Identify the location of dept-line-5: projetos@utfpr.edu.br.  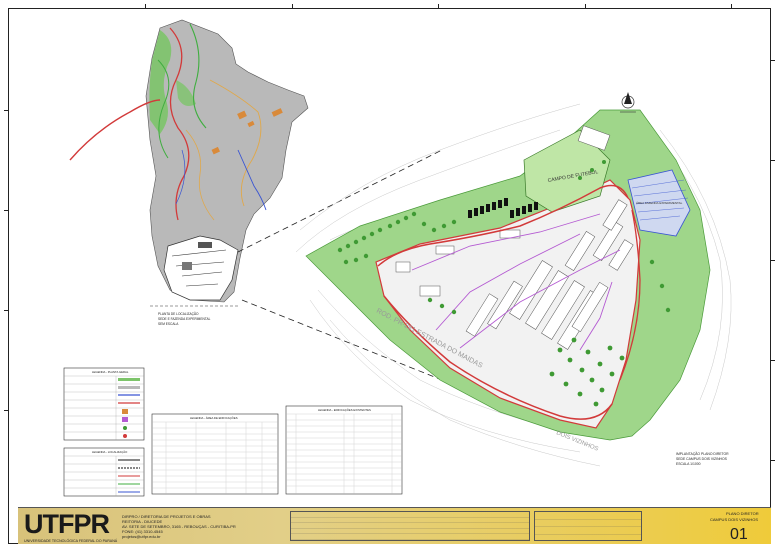
(141, 536).